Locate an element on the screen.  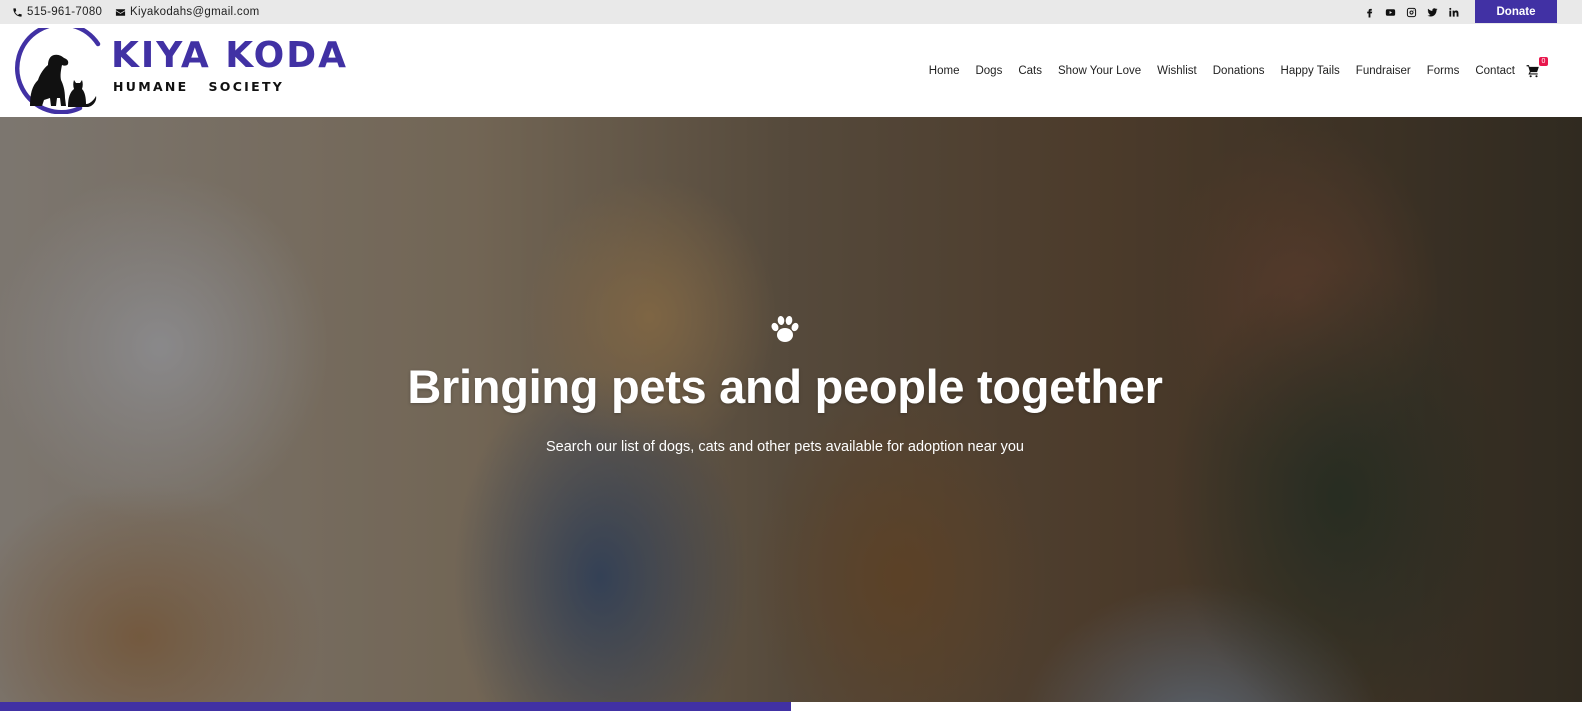
social-links is located at coordinates (1411, 12).